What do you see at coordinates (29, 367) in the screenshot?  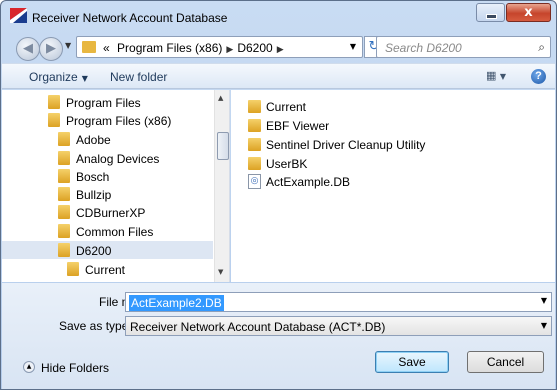 I see `chevron-up-icon: ▲` at bounding box center [29, 367].